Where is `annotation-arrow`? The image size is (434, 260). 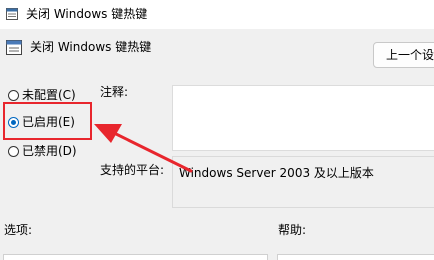 annotation-arrow is located at coordinates (143, 148).